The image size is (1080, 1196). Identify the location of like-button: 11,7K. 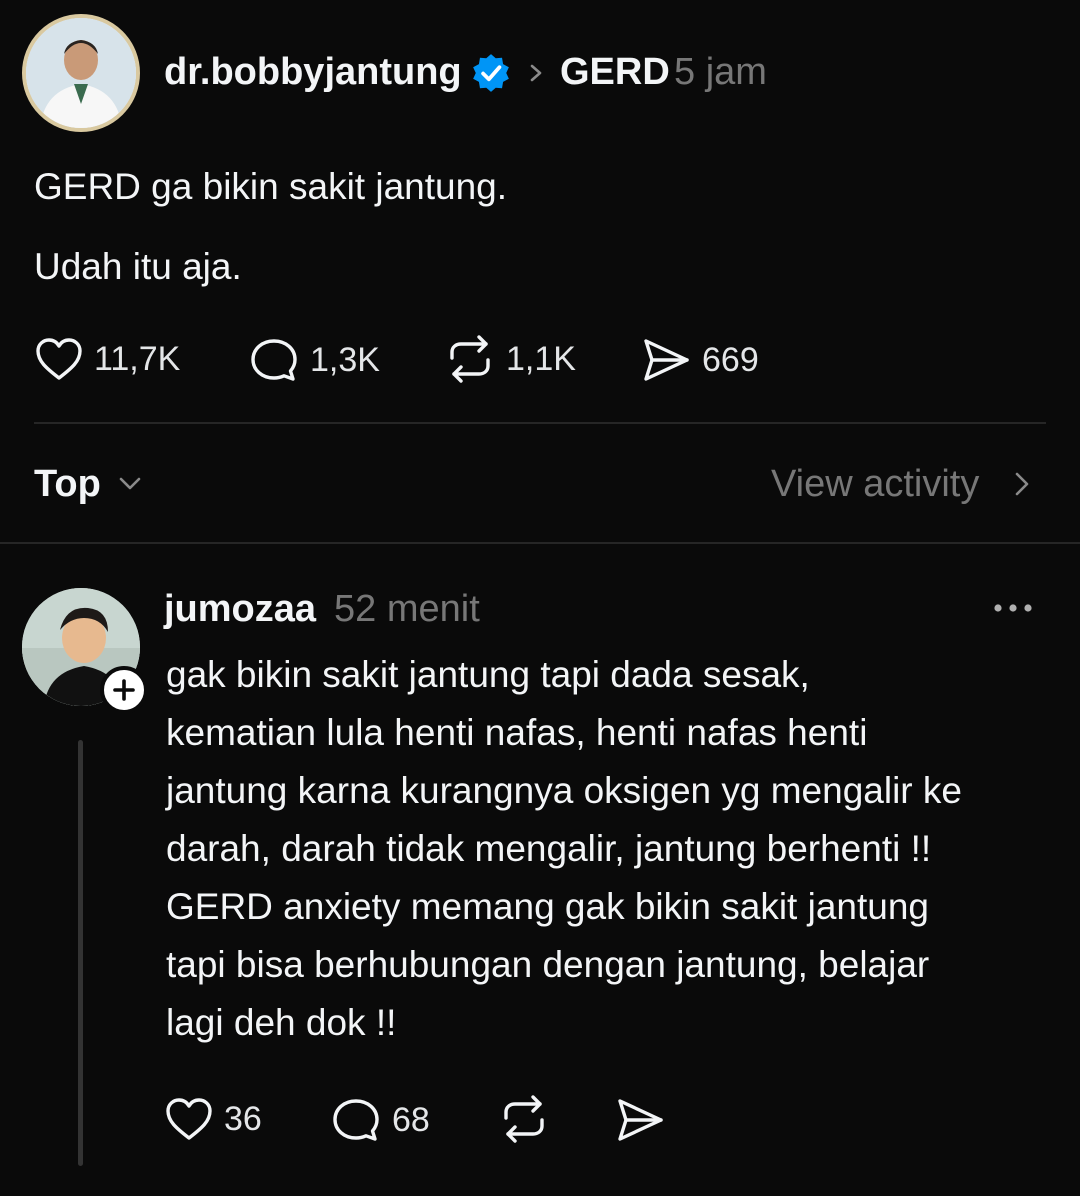
(107, 359).